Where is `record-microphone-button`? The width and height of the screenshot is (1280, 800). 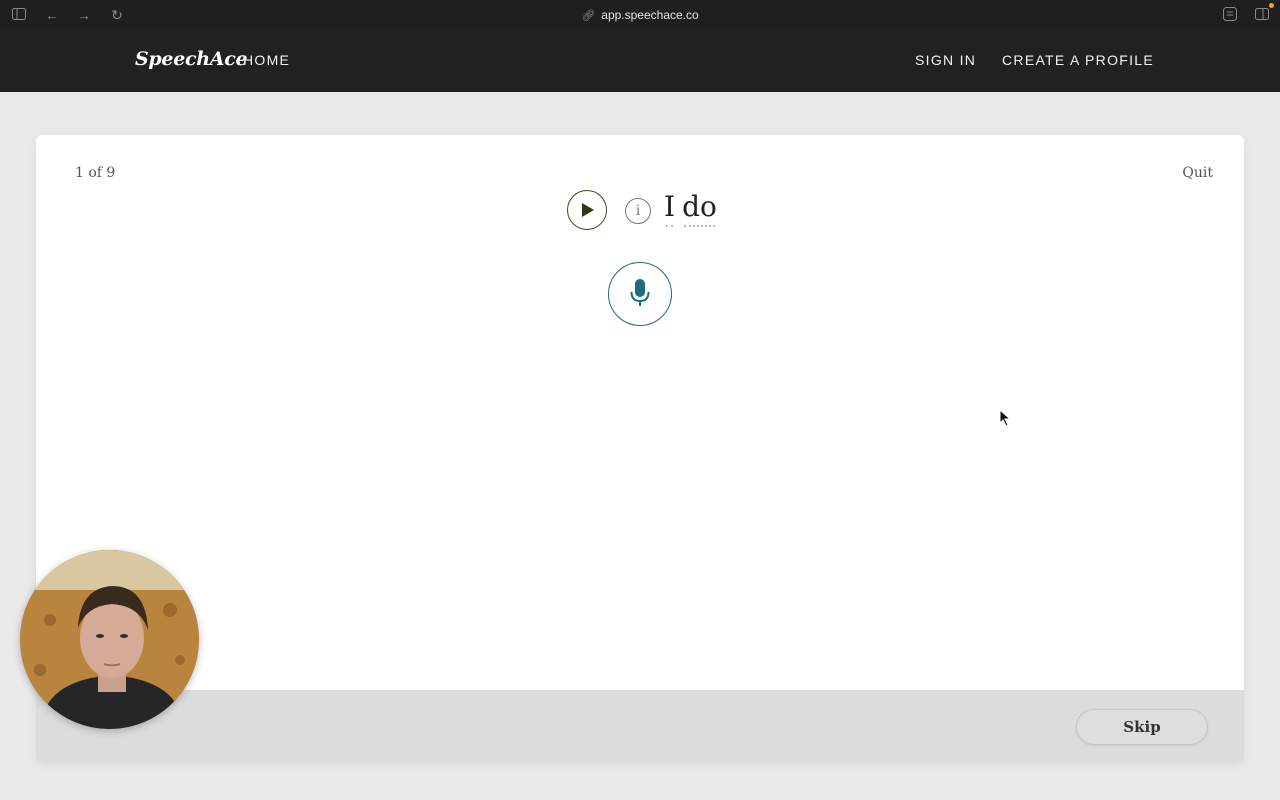
record-microphone-button is located at coordinates (640, 294).